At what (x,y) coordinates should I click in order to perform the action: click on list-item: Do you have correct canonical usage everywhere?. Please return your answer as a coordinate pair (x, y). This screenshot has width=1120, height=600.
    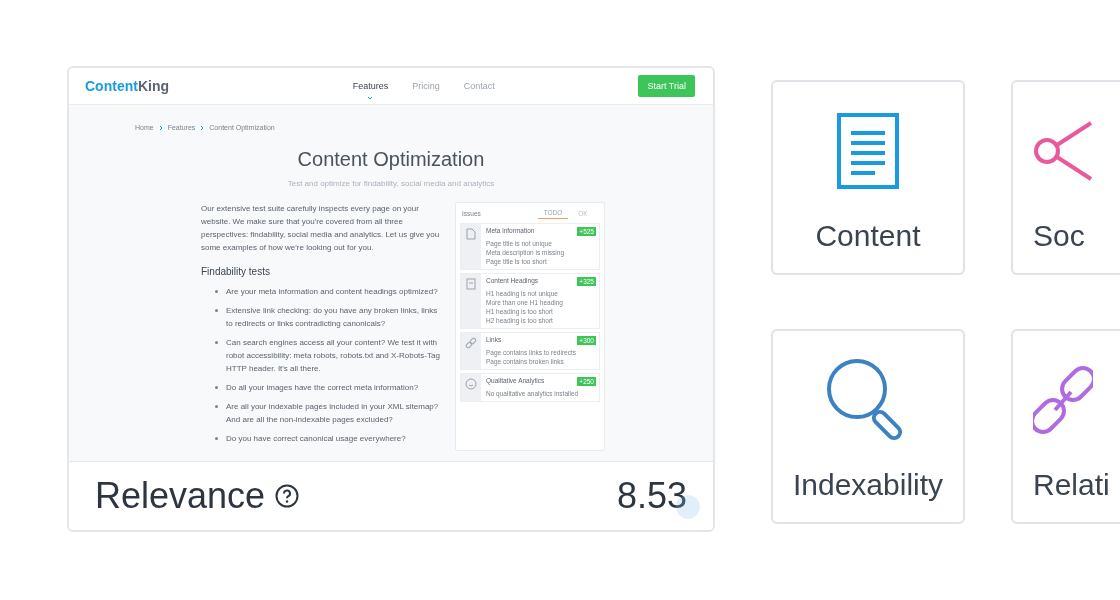
    Looking at the image, I should click on (316, 439).